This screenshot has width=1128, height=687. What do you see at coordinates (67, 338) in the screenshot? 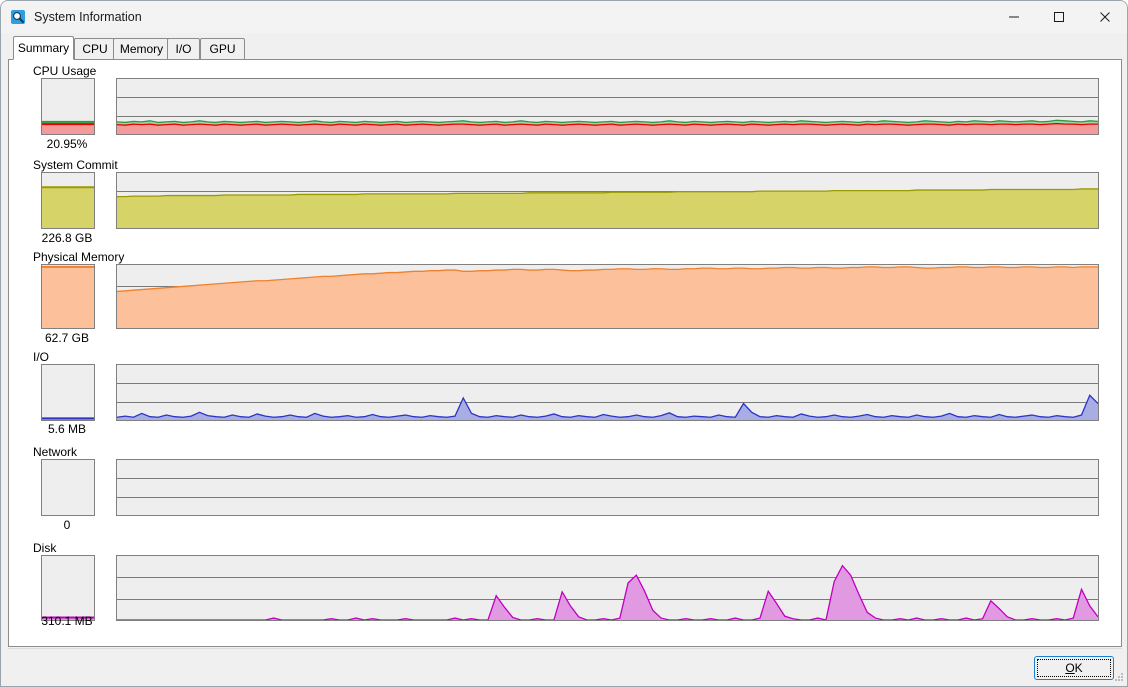
I see `value-physical-memory: 62.7 GB` at bounding box center [67, 338].